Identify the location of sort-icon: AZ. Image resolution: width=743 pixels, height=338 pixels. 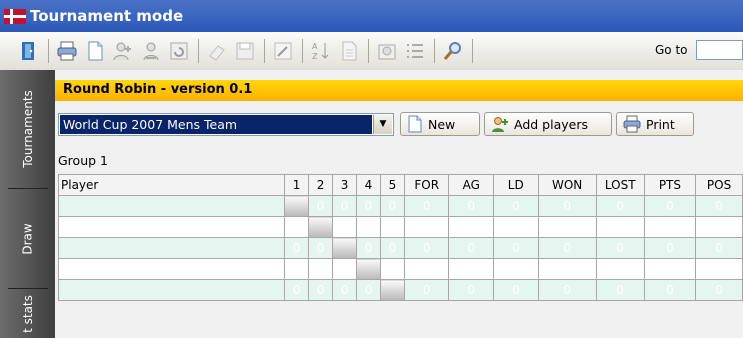
(321, 51).